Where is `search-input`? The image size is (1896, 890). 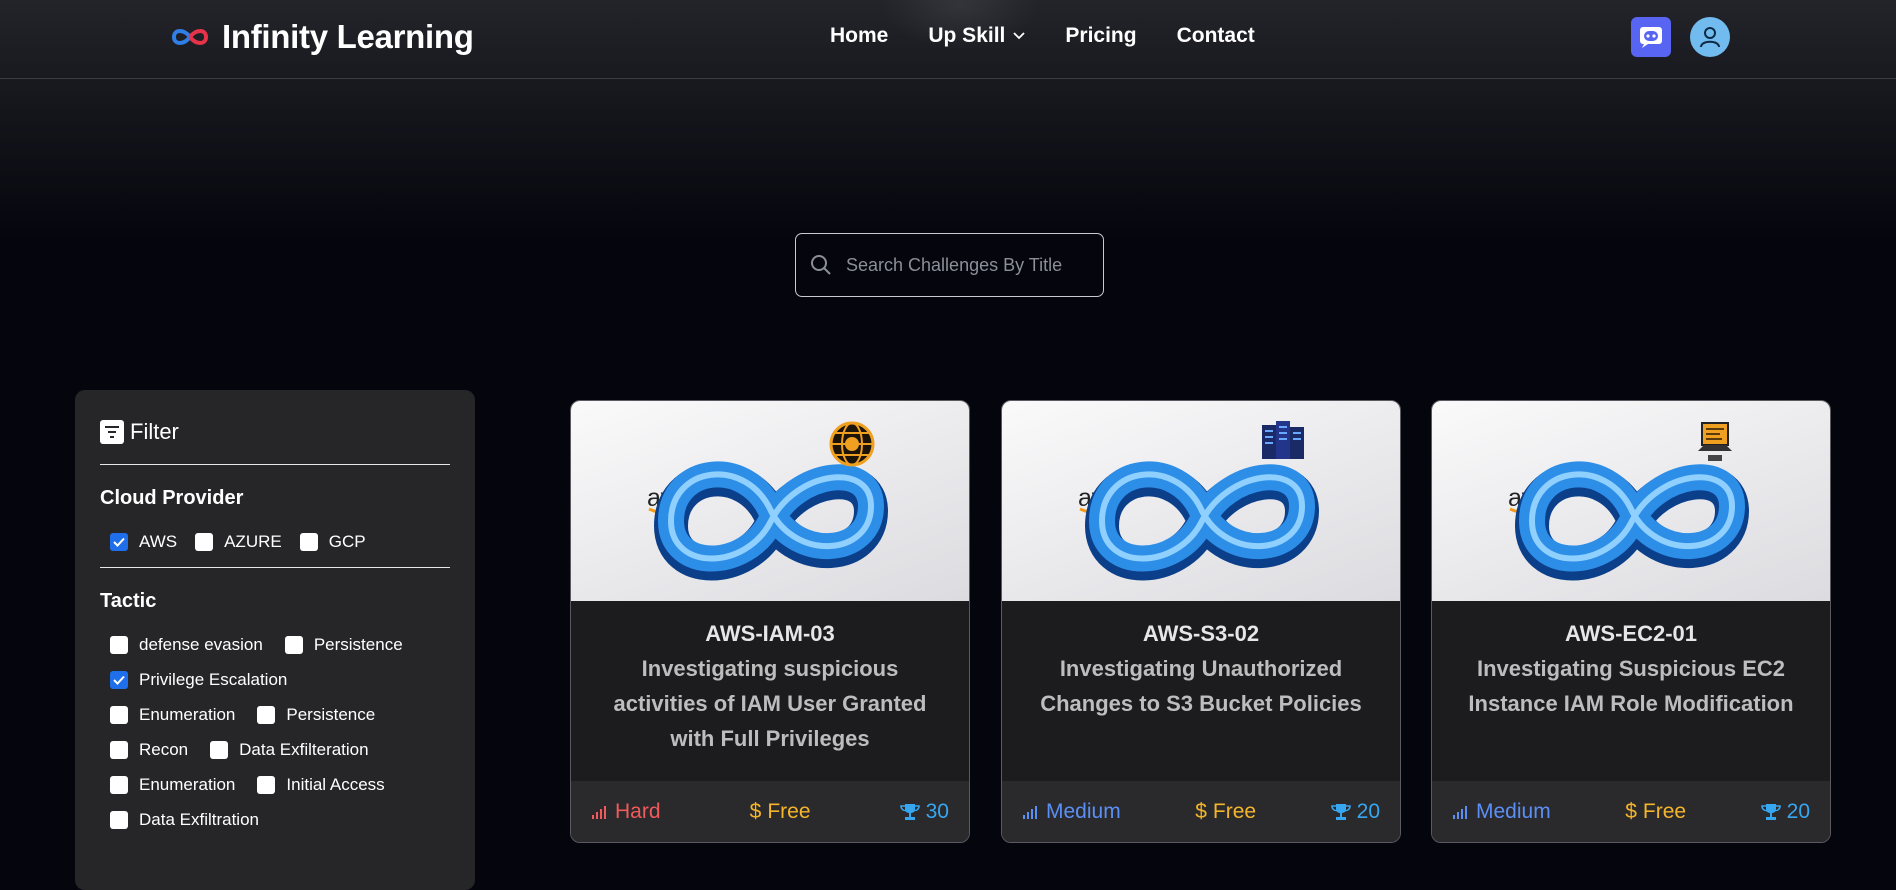
search-input is located at coordinates (966, 265).